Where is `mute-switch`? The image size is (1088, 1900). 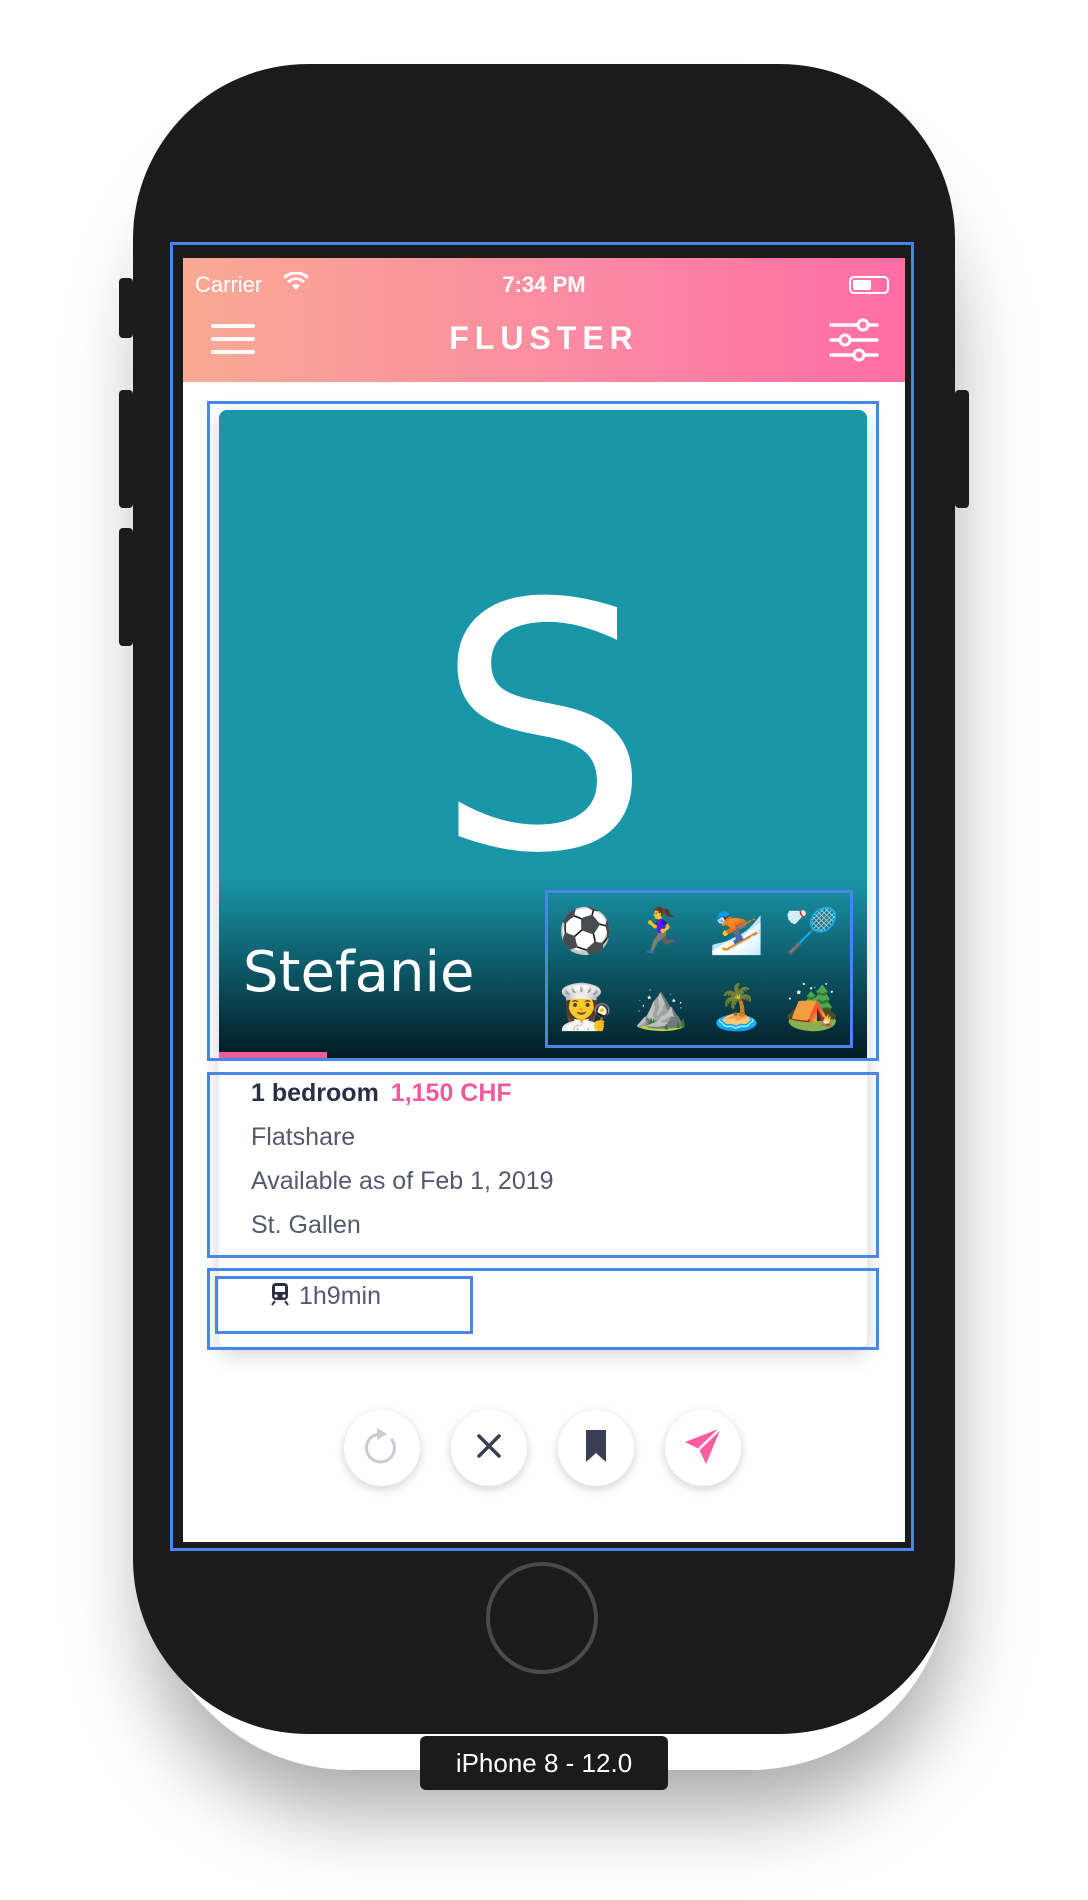
mute-switch is located at coordinates (126, 308).